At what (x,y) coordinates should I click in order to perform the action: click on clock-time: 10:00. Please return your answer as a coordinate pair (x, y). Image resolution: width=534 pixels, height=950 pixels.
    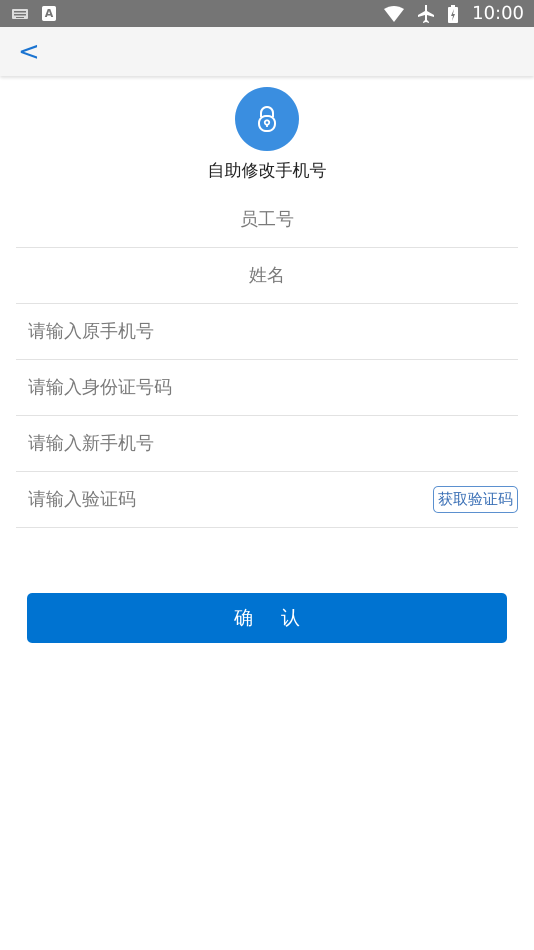
    Looking at the image, I should click on (498, 13).